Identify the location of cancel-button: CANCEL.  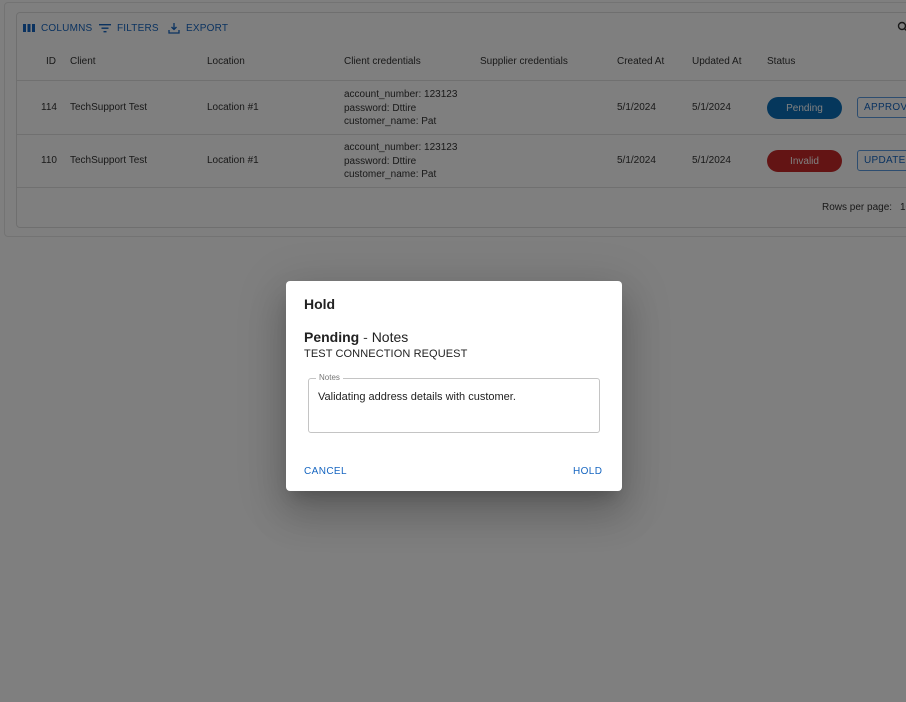
(325, 471).